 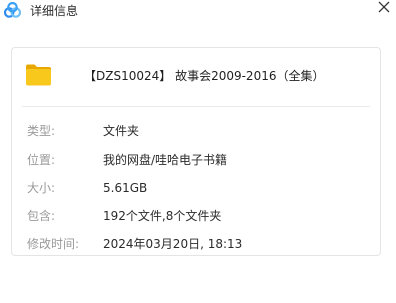 I want to click on title-bar: 详细信息, so click(x=198, y=11).